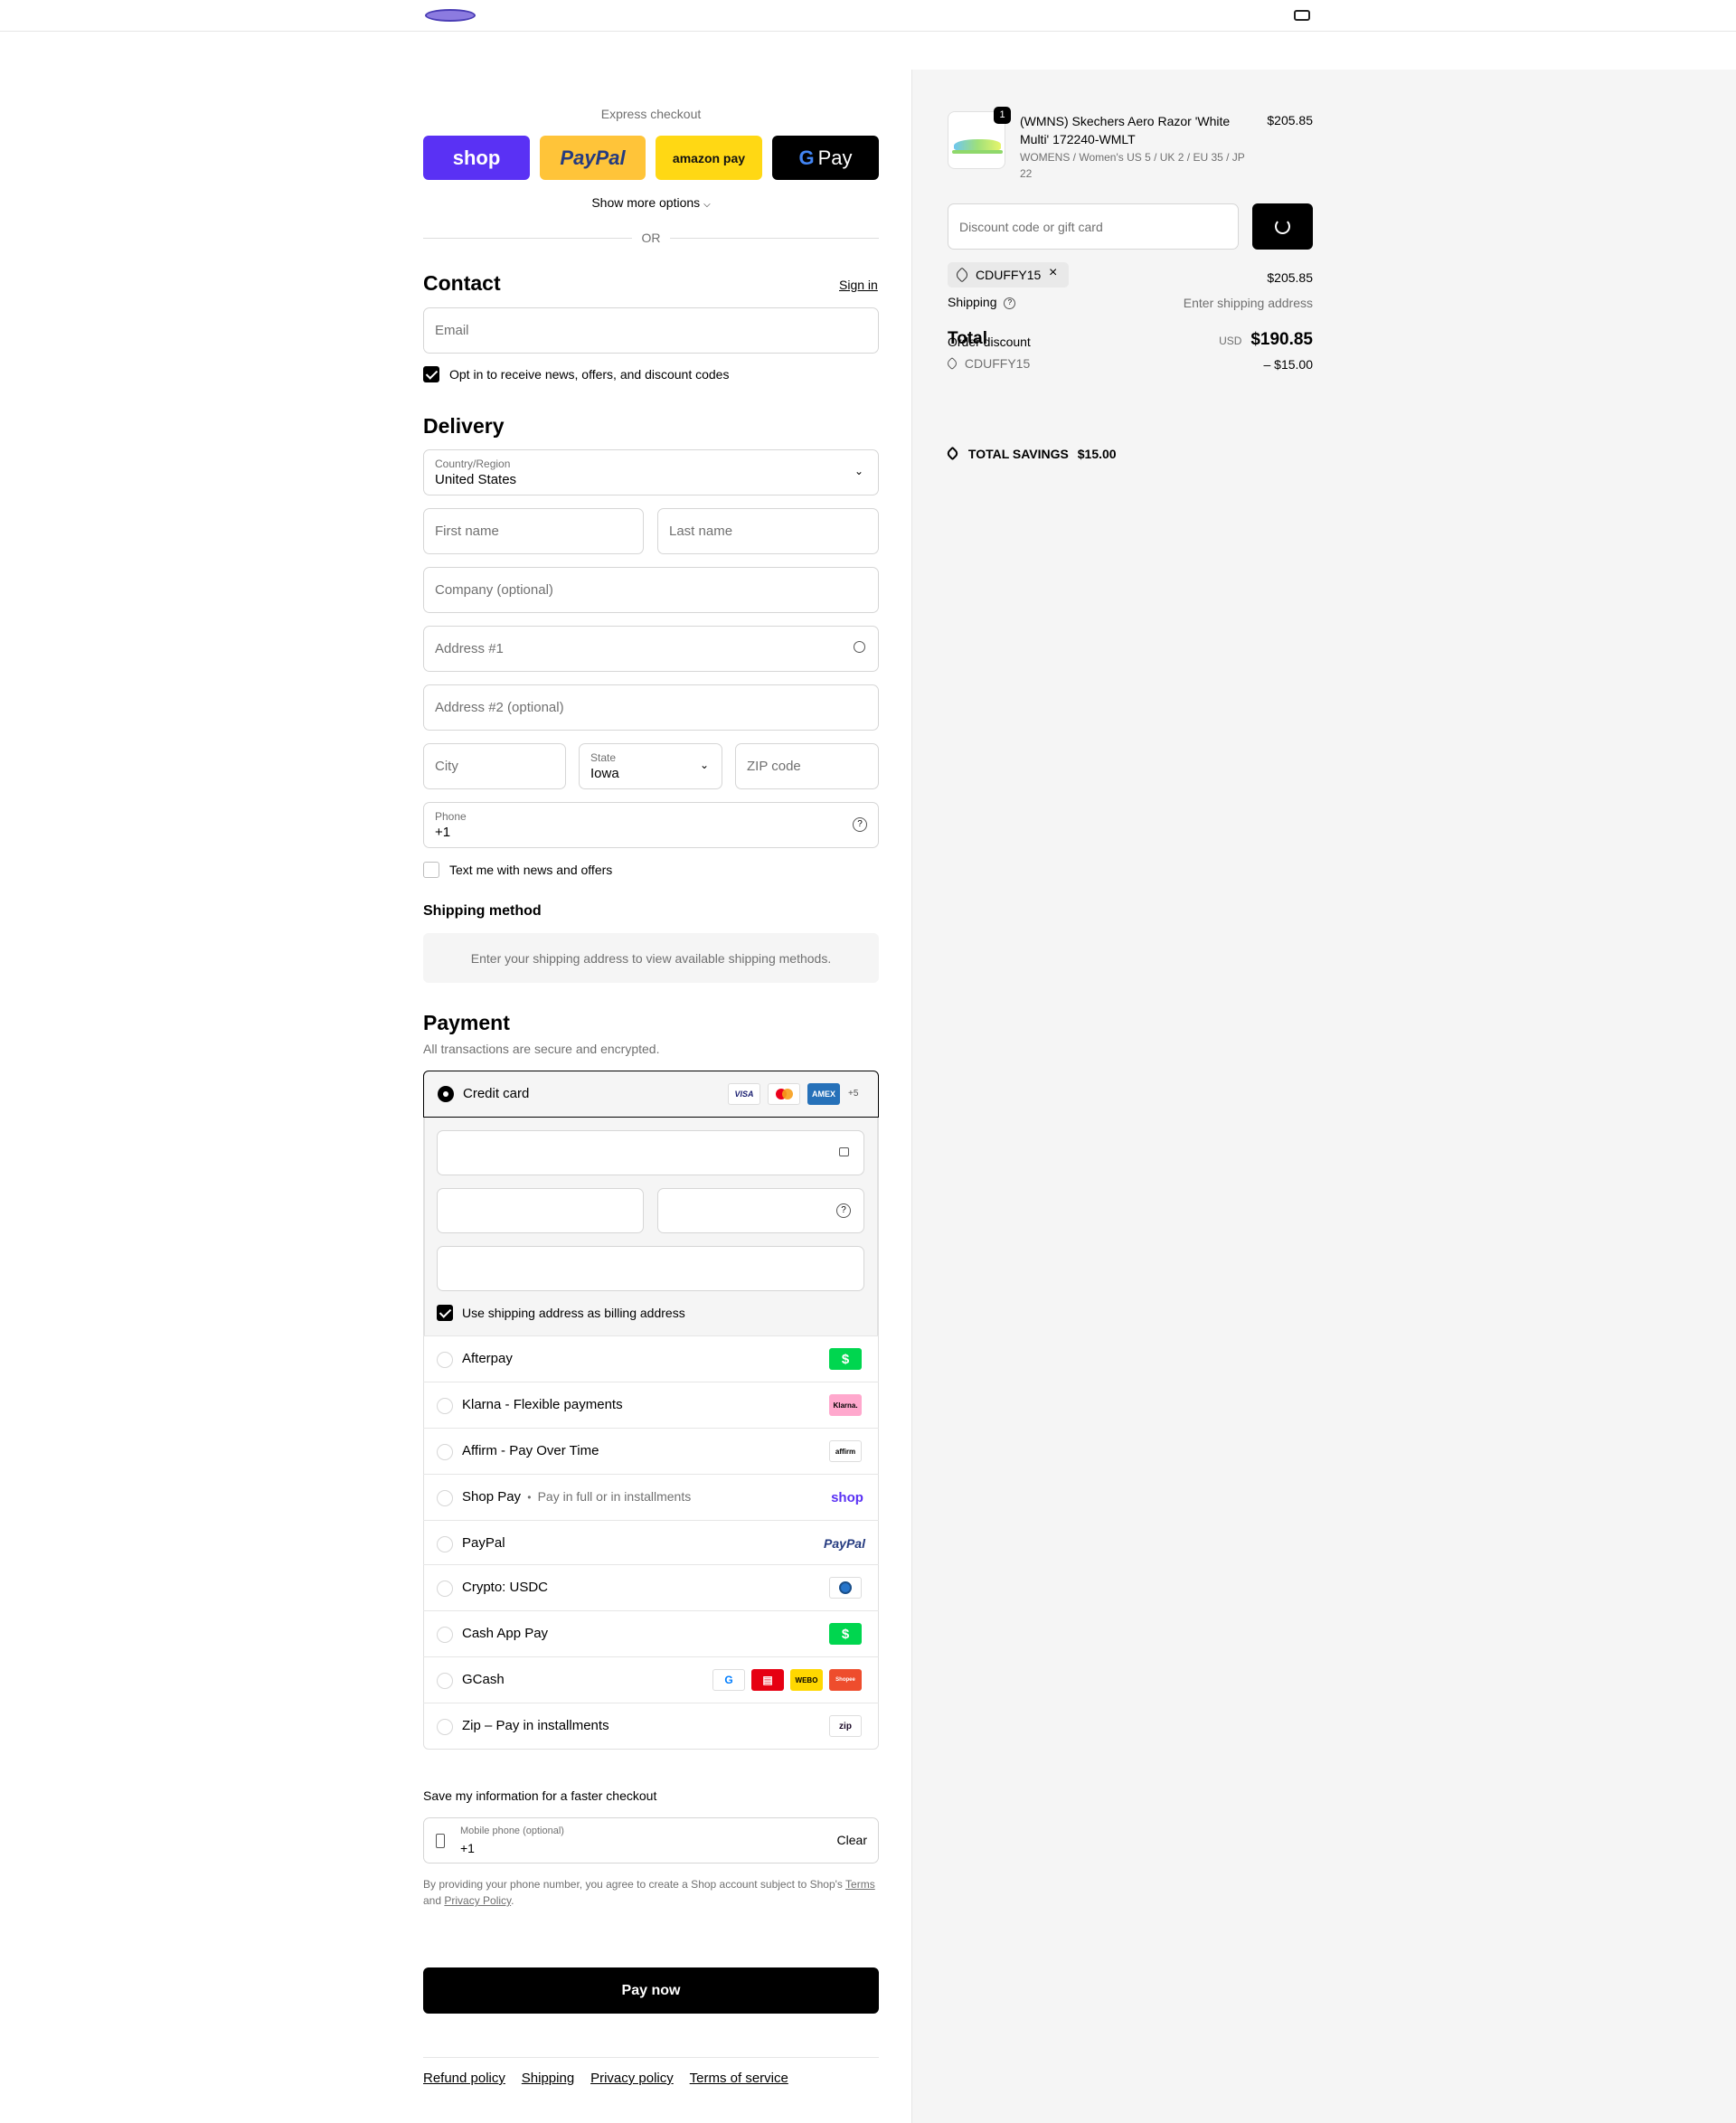  Describe the element at coordinates (651, 1094) in the screenshot. I see `credit-card-option: Credit card VISA AMEX +5` at that location.